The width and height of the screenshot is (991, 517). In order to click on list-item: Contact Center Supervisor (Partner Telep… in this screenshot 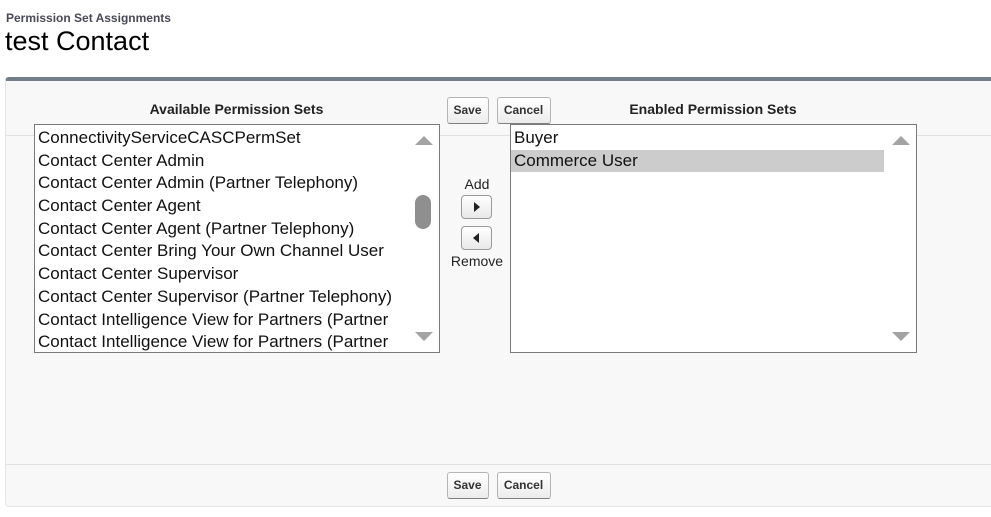, I will do `click(221, 297)`.